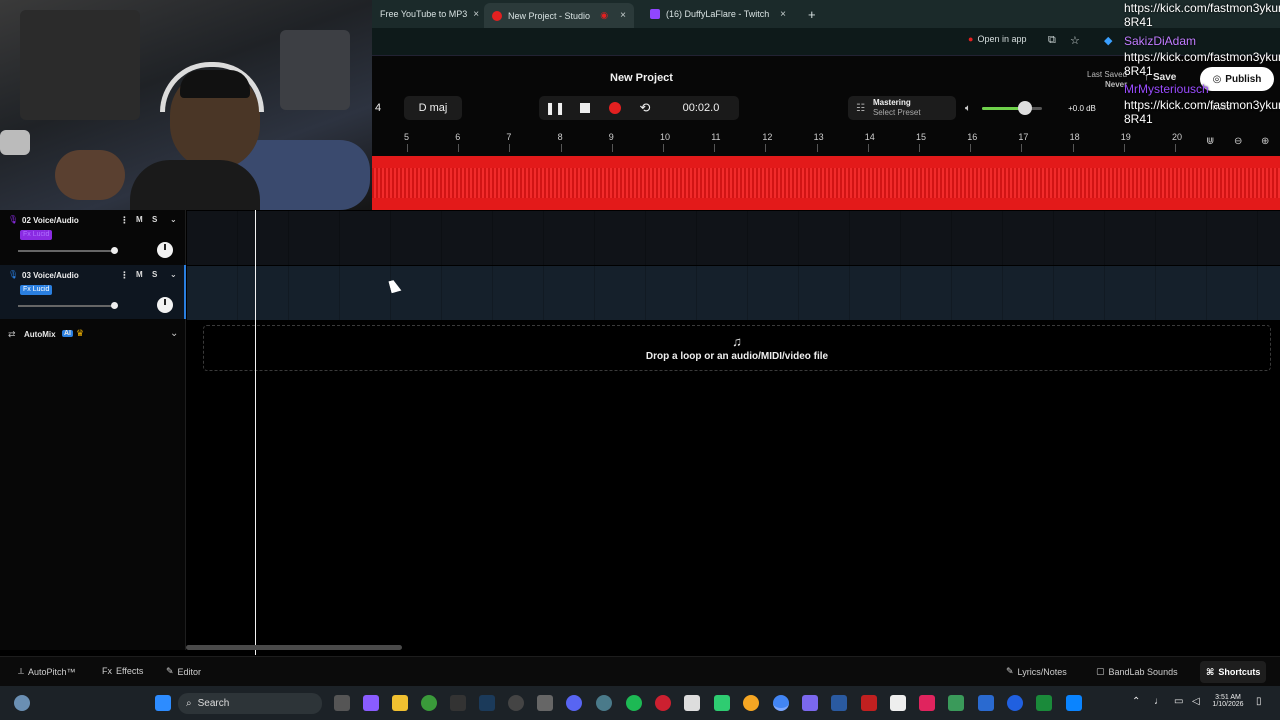  Describe the element at coordinates (997, 39) in the screenshot. I see `open-in-app-button: ● Open in app` at that location.